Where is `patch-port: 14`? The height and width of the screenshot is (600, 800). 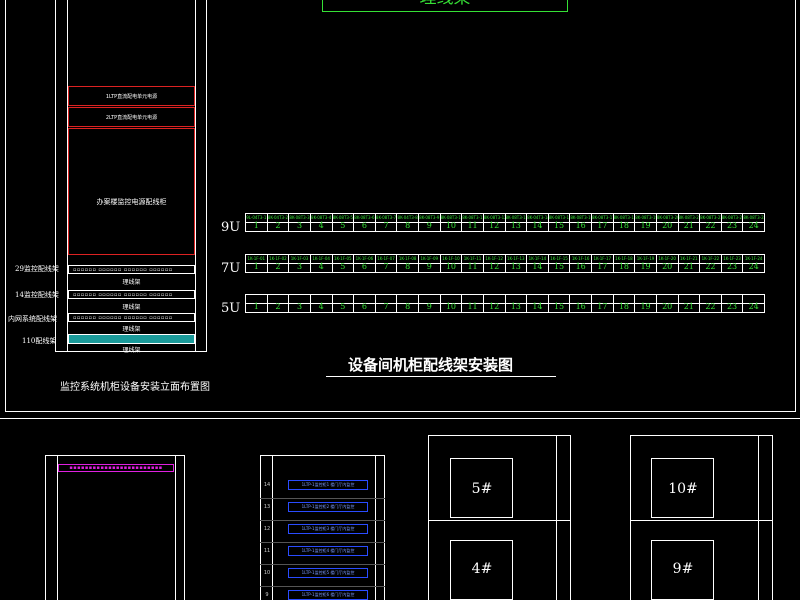 patch-port: 14 is located at coordinates (538, 303).